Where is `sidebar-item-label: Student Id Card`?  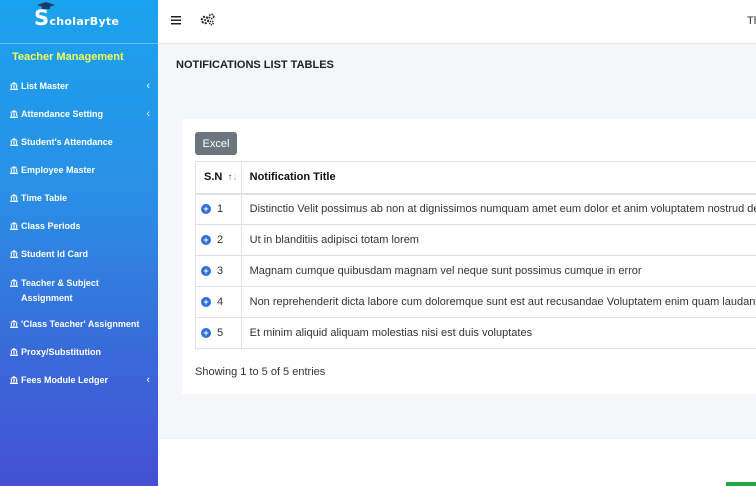 sidebar-item-label: Student Id Card is located at coordinates (54, 254).